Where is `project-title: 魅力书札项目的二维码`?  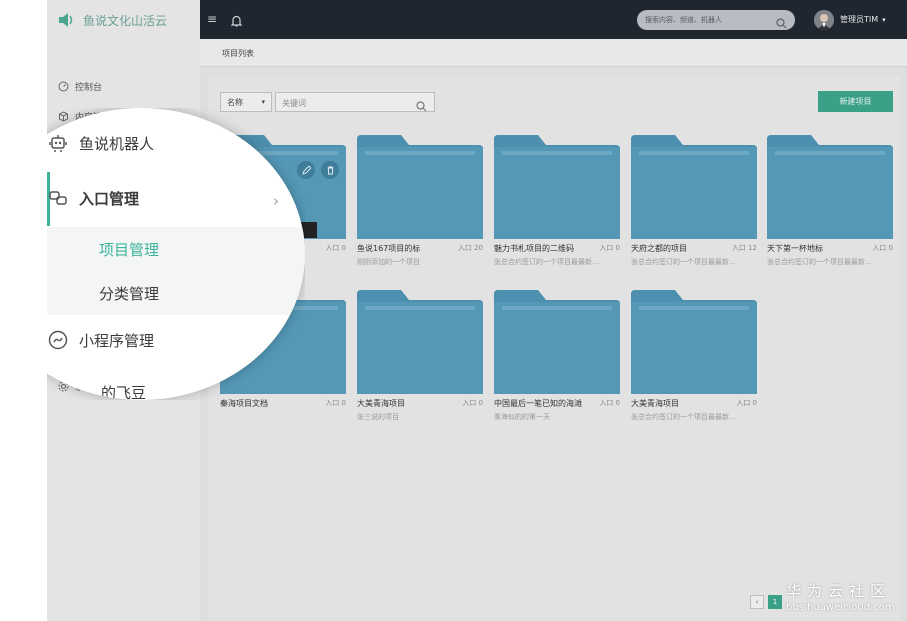 project-title: 魅力书札项目的二维码 is located at coordinates (534, 248).